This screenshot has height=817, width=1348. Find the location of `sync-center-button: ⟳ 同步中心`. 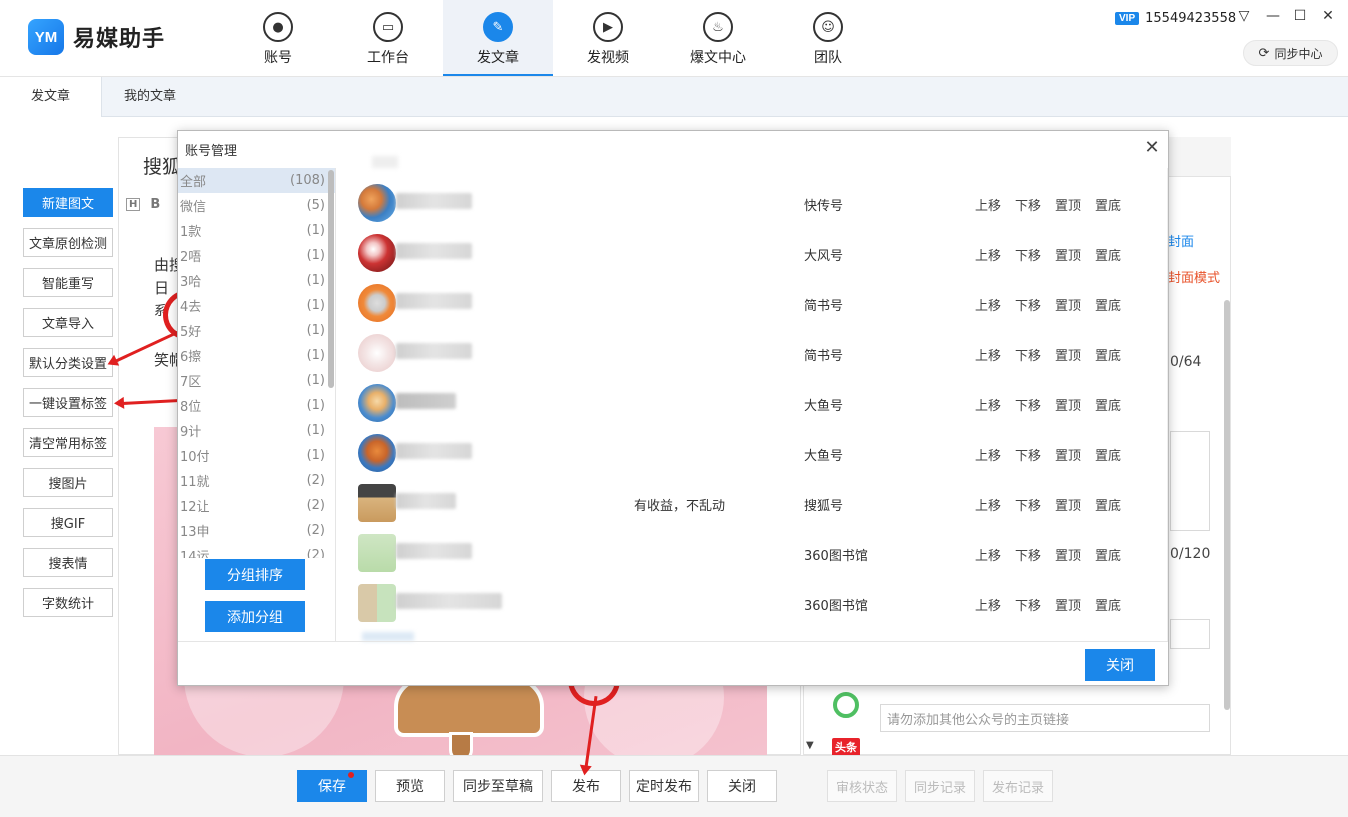

sync-center-button: ⟳ 同步中心 is located at coordinates (1290, 53).